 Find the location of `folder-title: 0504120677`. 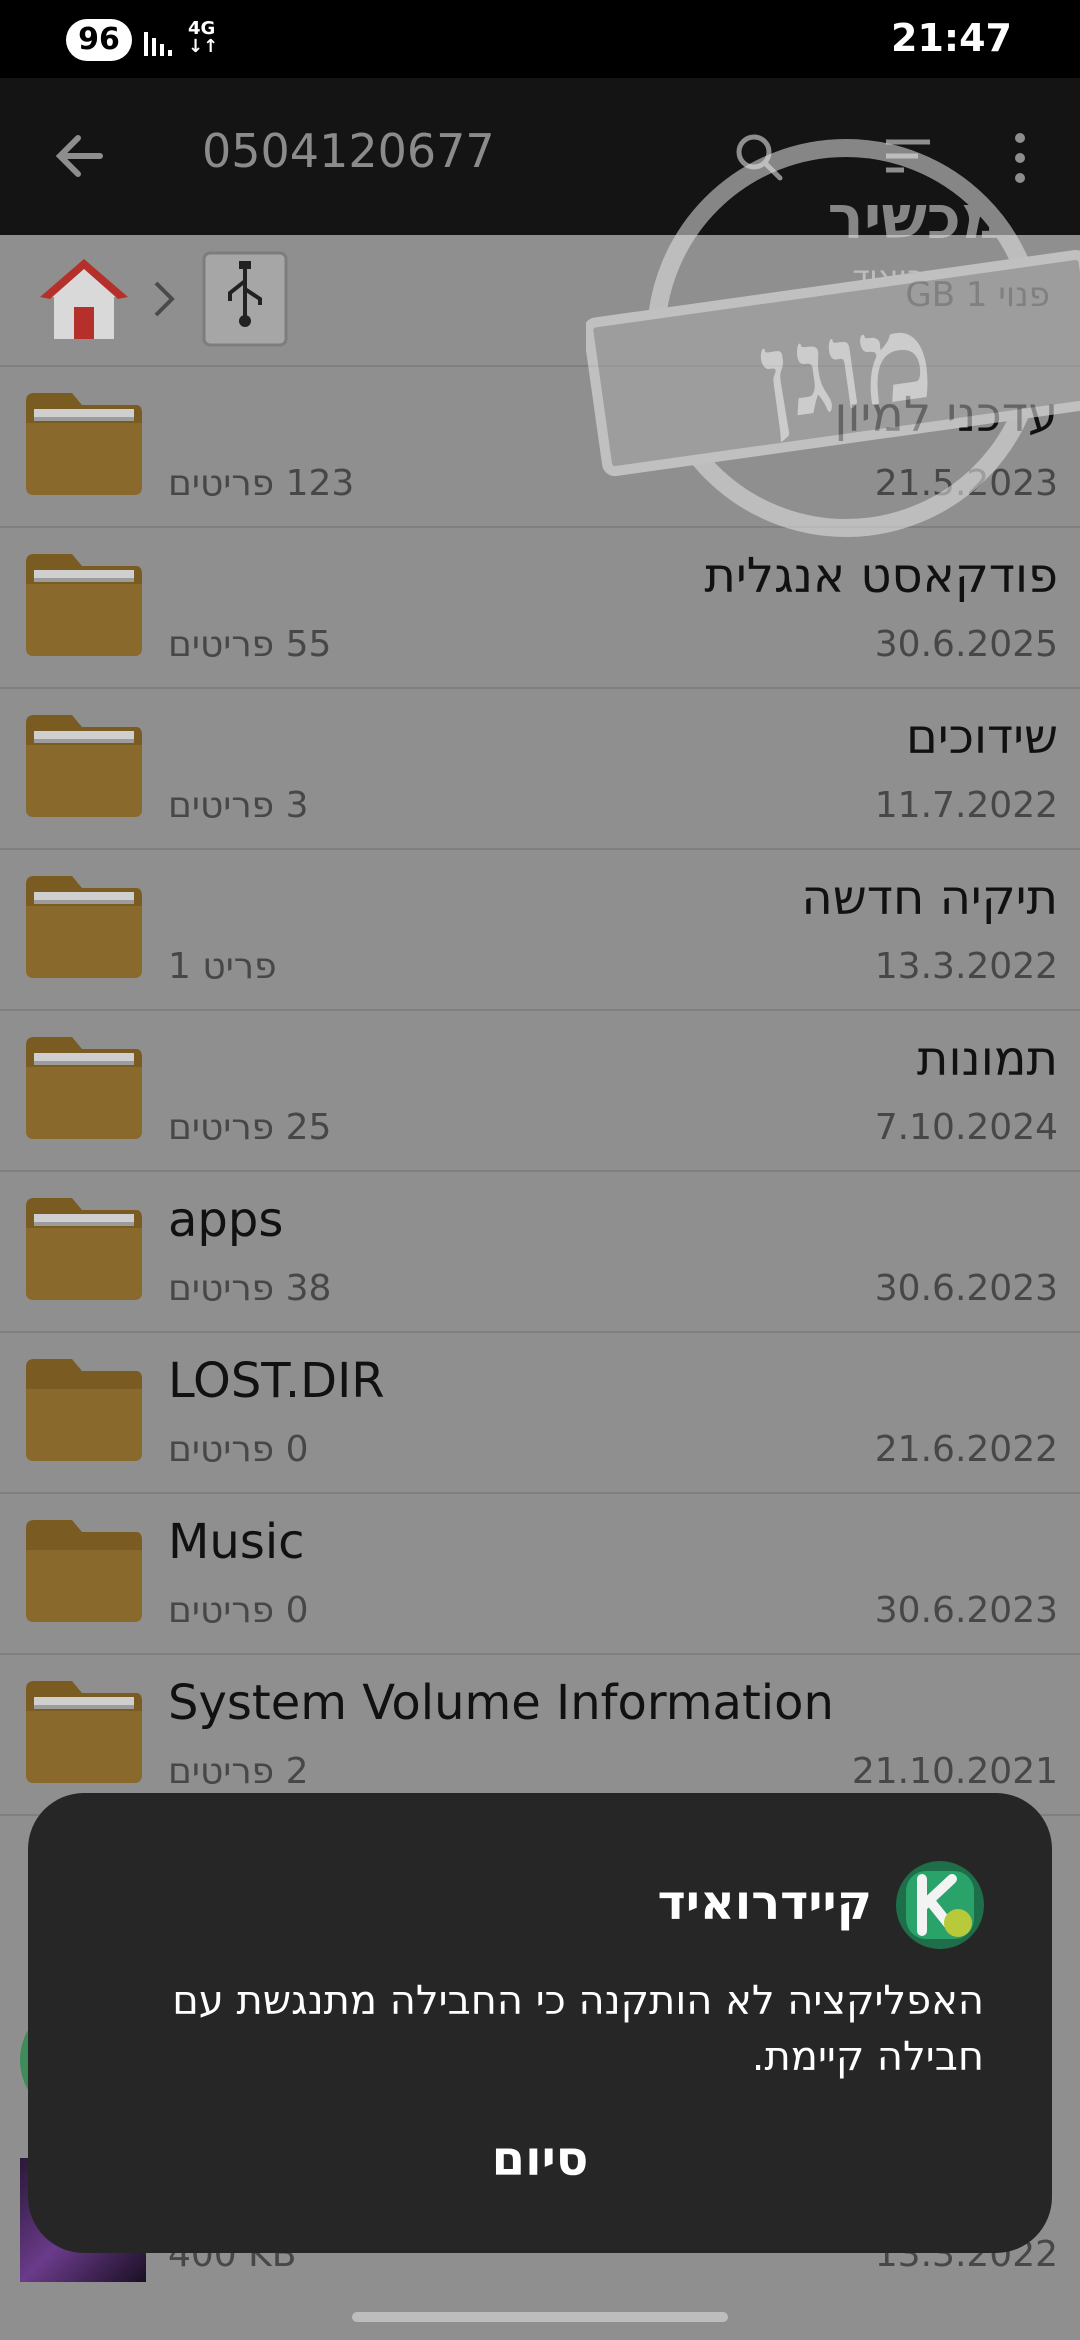

folder-title: 0504120677 is located at coordinates (348, 151).